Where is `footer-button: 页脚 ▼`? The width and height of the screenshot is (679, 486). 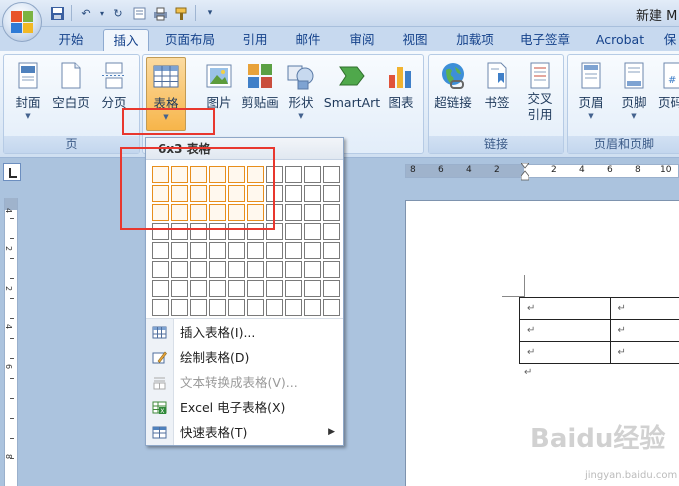 footer-button: 页脚 ▼ is located at coordinates (634, 95).